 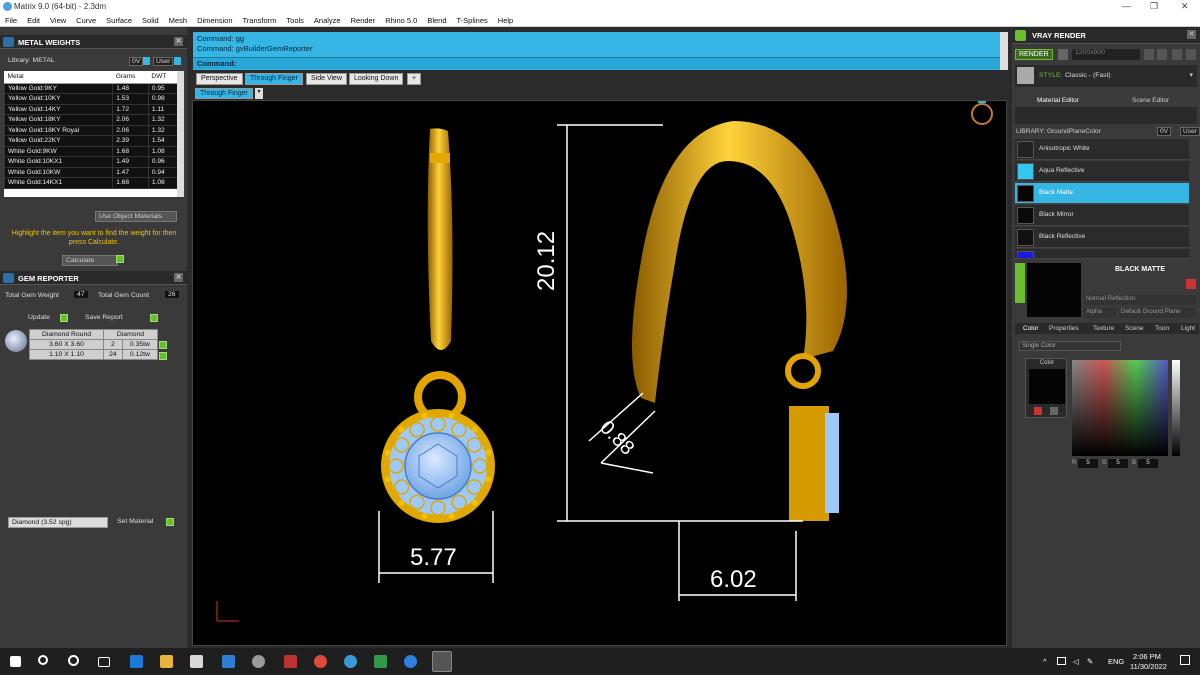 I want to click on ground-select: Default Ground Plane, so click(x=1157, y=313).